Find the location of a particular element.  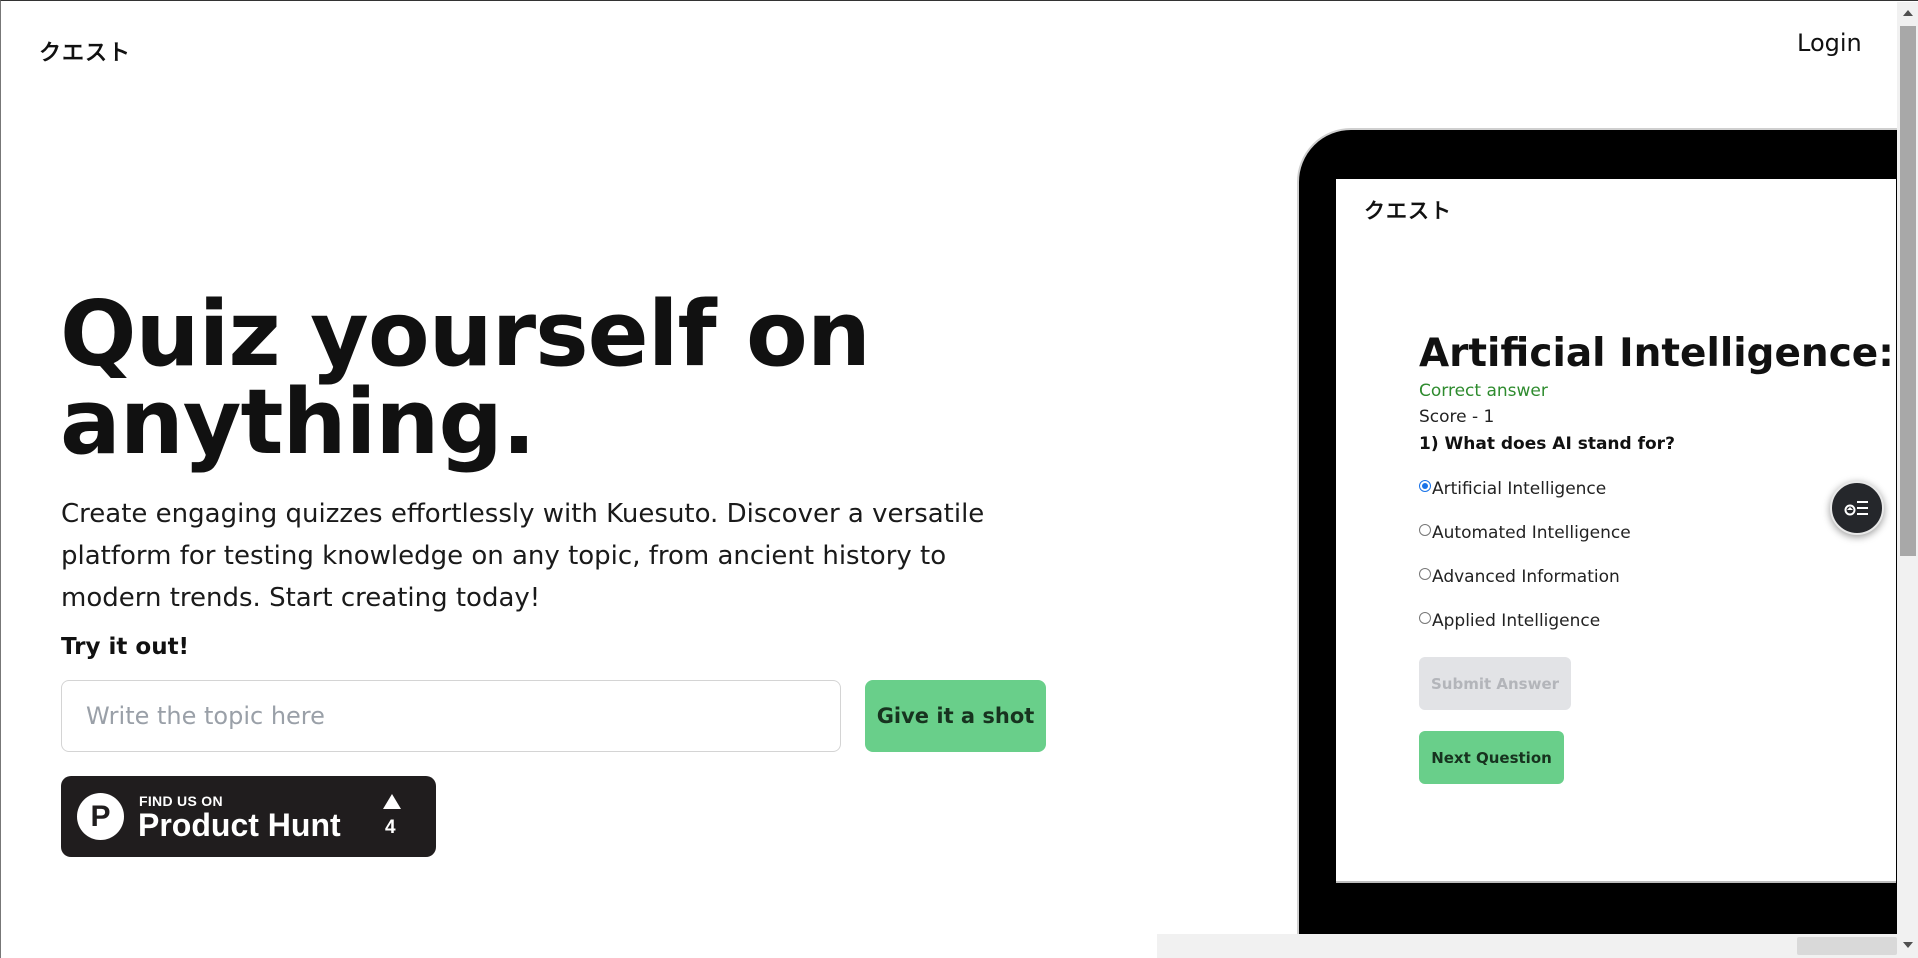

topic-input is located at coordinates (451, 716).